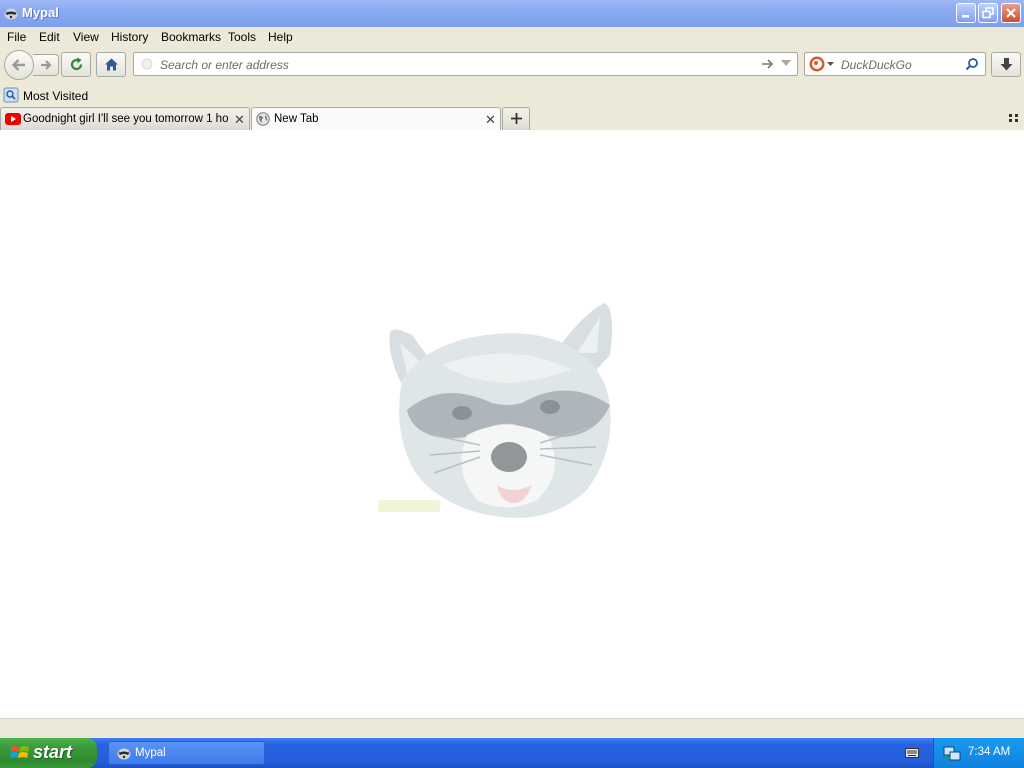 The height and width of the screenshot is (768, 1024). I want to click on menu-help: Help, so click(280, 37).